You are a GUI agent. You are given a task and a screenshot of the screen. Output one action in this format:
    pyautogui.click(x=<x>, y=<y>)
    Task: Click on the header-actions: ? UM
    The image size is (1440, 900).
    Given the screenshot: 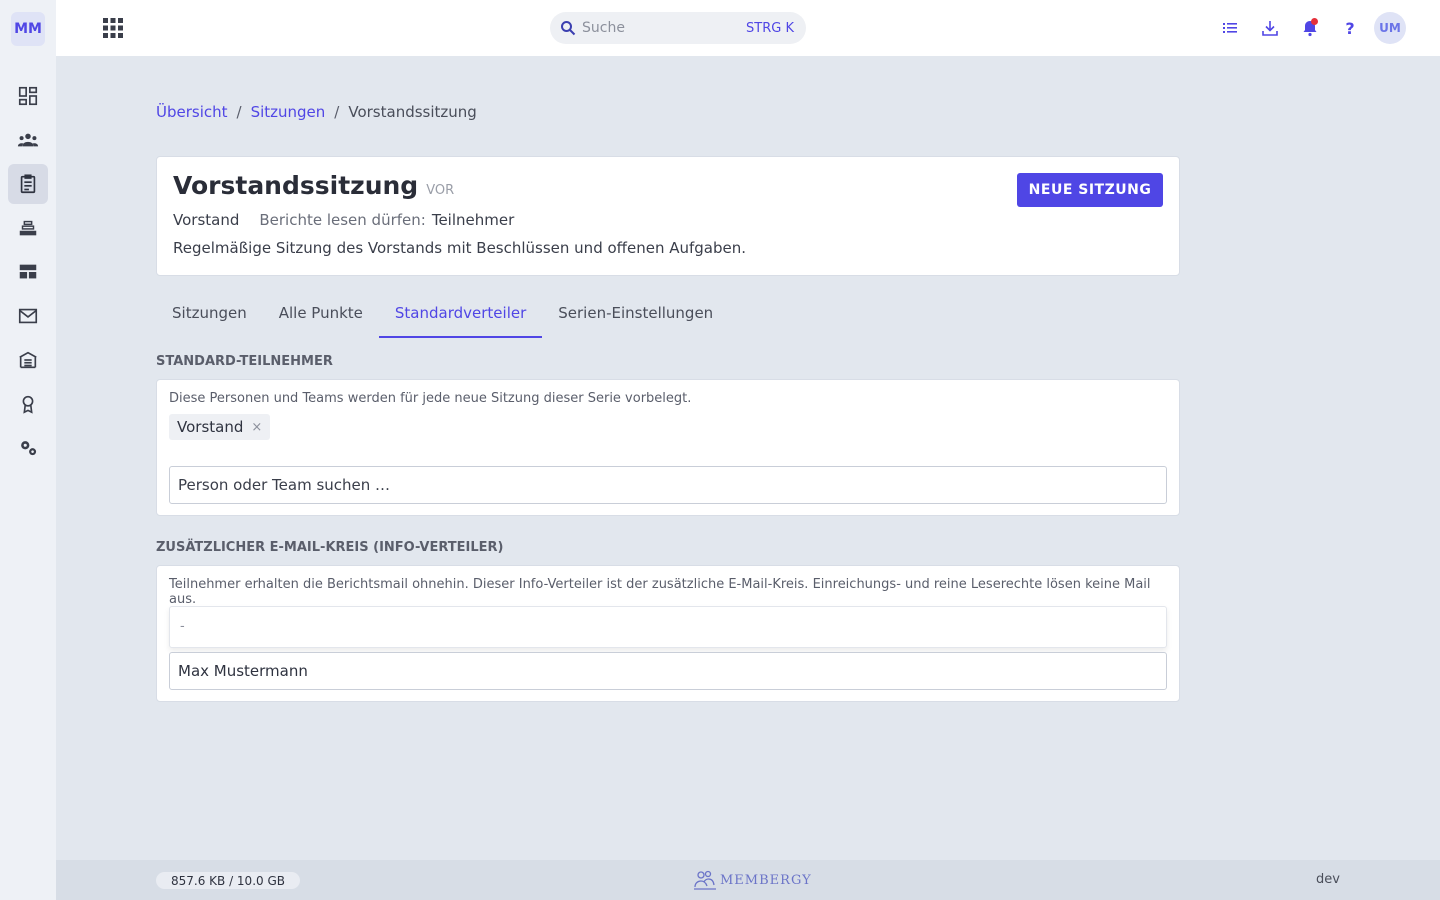 What is the action you would take?
    pyautogui.click(x=1308, y=28)
    